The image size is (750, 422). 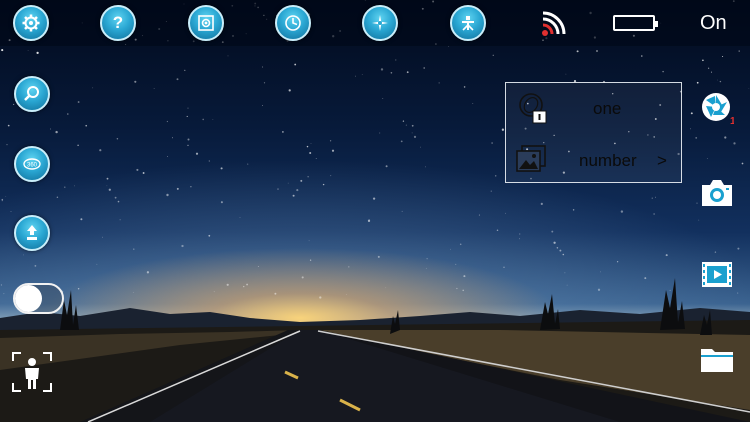 What do you see at coordinates (717, 108) in the screenshot?
I see `aperture-icon: 1` at bounding box center [717, 108].